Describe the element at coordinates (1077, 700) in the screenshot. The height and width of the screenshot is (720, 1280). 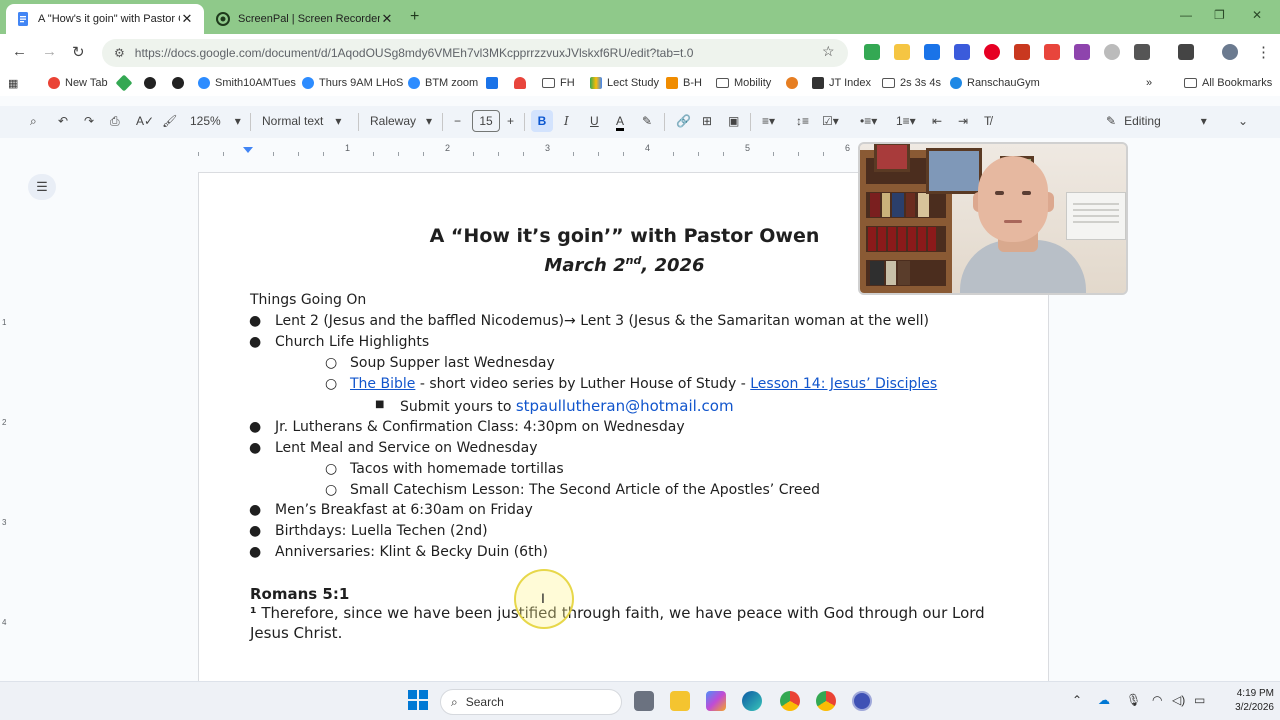
I see `tray-overflow-icon: ⌃` at that location.